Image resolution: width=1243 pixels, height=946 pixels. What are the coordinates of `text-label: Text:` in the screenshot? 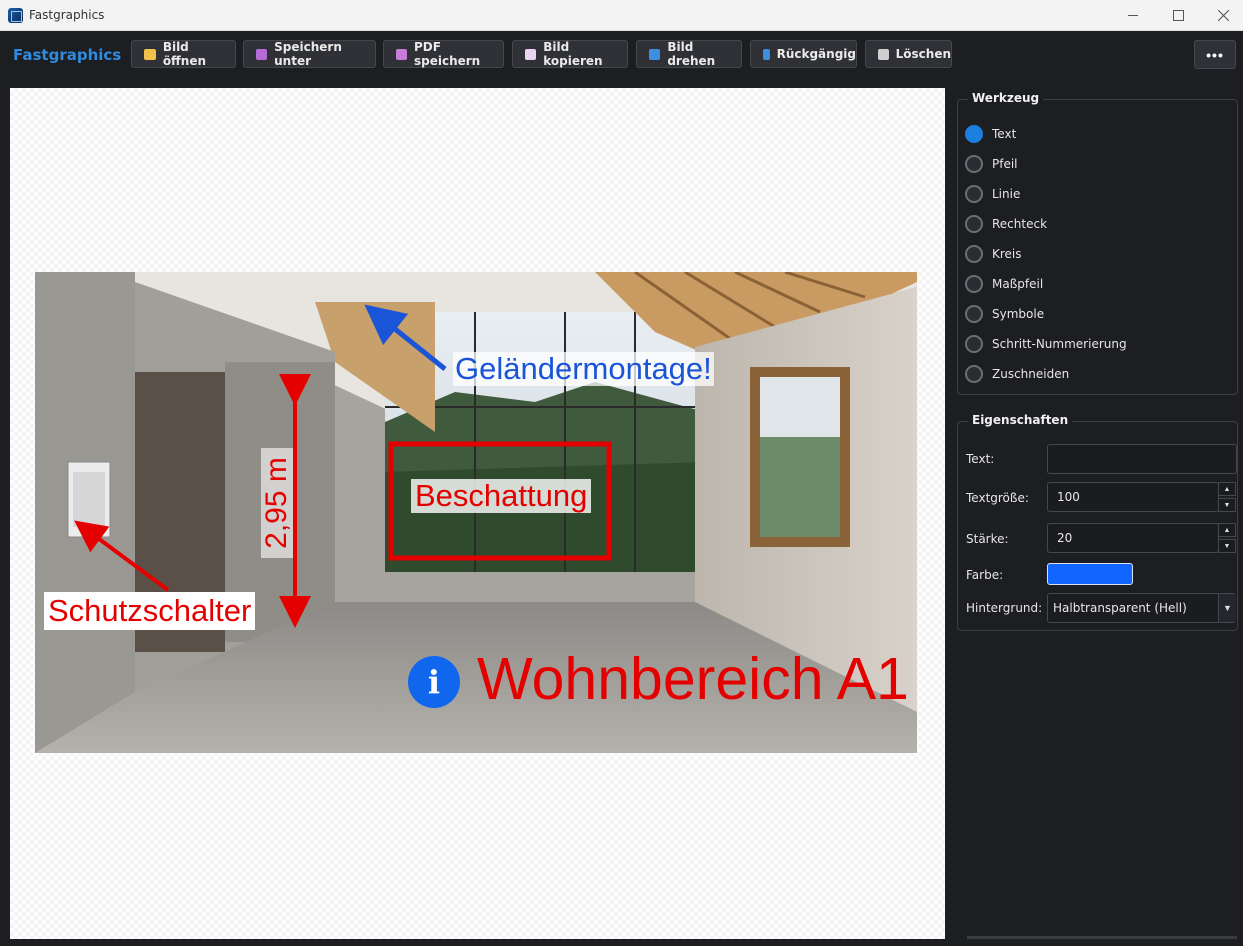 It's located at (980, 459).